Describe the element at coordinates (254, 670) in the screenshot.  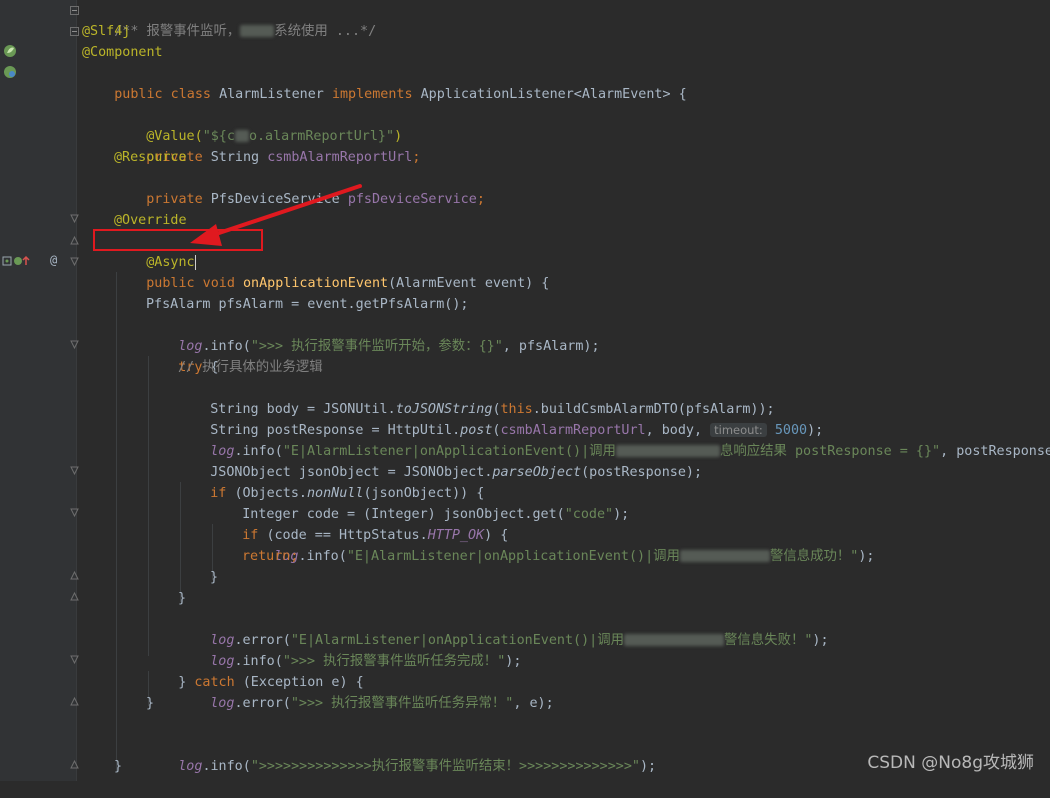
I see `code-line: } catch (Exception e) {` at that location.